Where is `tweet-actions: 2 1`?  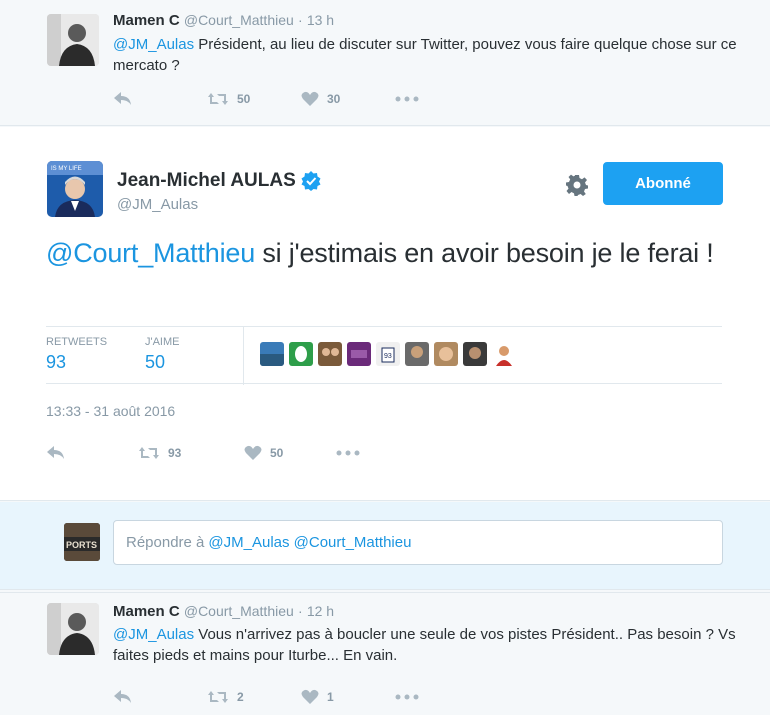 tweet-actions: 2 1 is located at coordinates (266, 697).